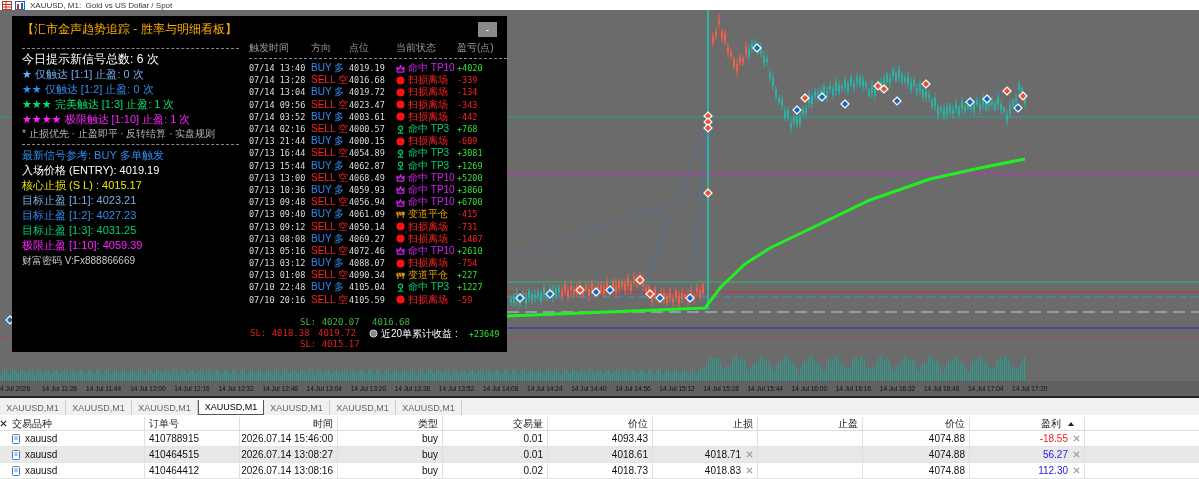 Image resolution: width=1199 pixels, height=479 pixels. What do you see at coordinates (330, 322) in the screenshot?
I see `chart-price-label: SL: 4020.07` at bounding box center [330, 322].